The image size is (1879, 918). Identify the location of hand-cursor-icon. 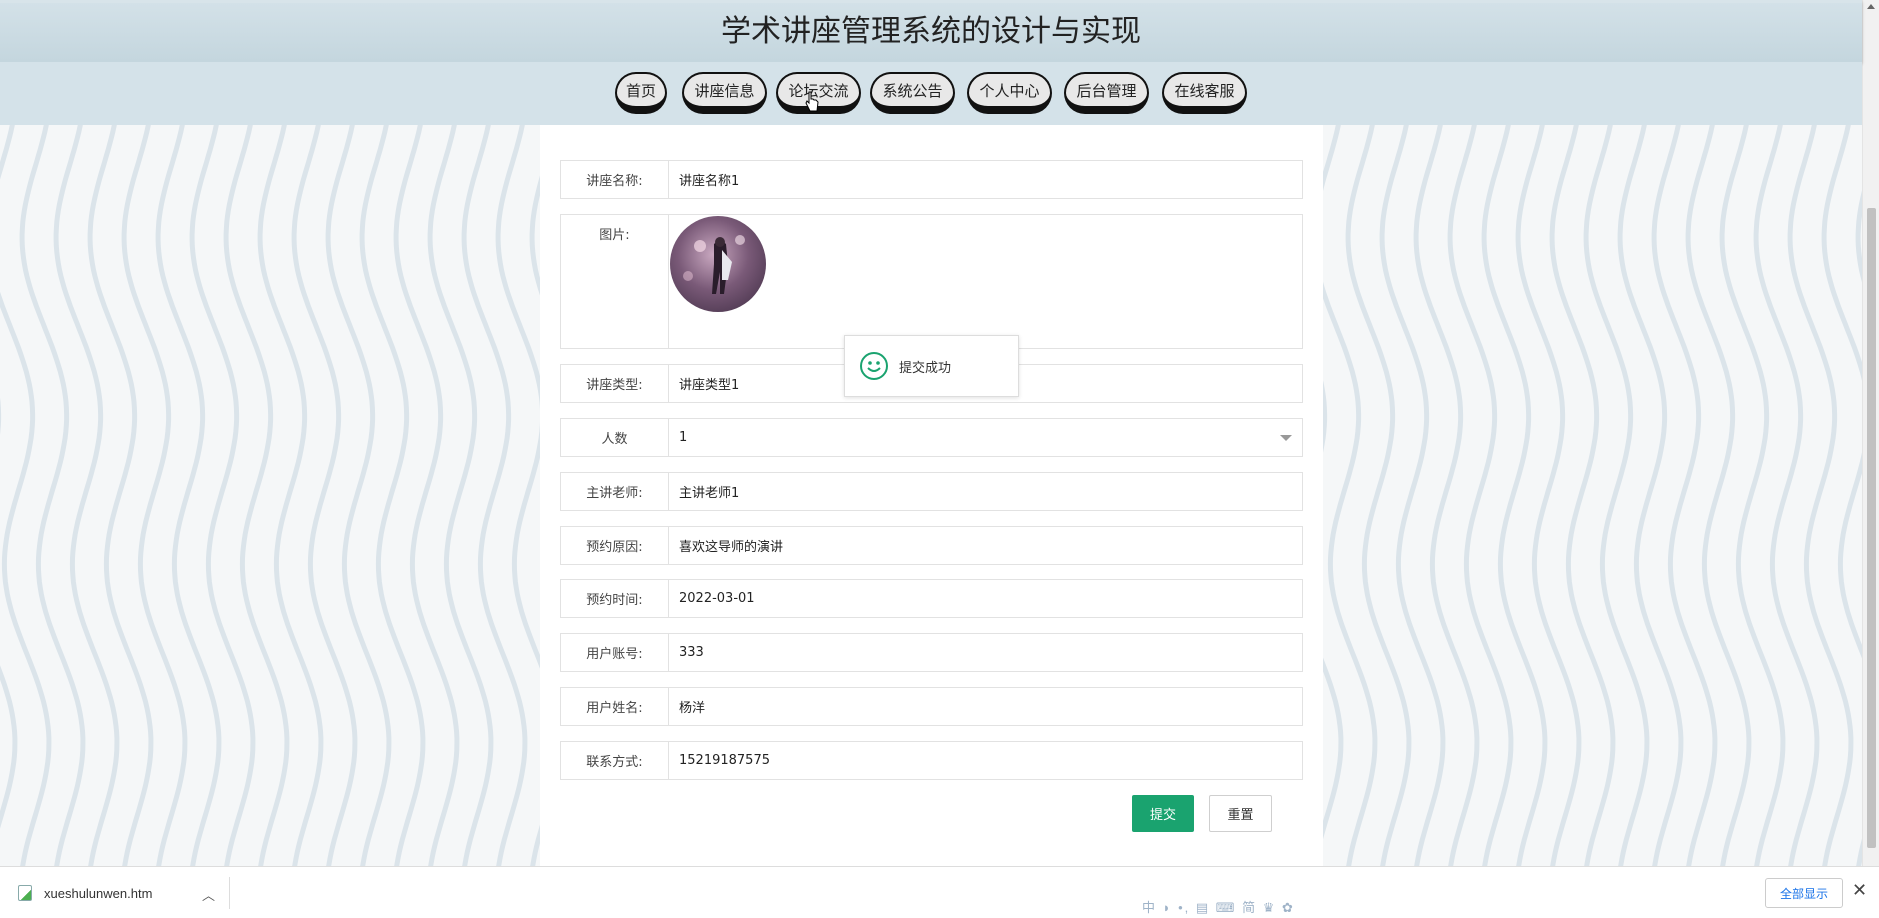
(812, 101).